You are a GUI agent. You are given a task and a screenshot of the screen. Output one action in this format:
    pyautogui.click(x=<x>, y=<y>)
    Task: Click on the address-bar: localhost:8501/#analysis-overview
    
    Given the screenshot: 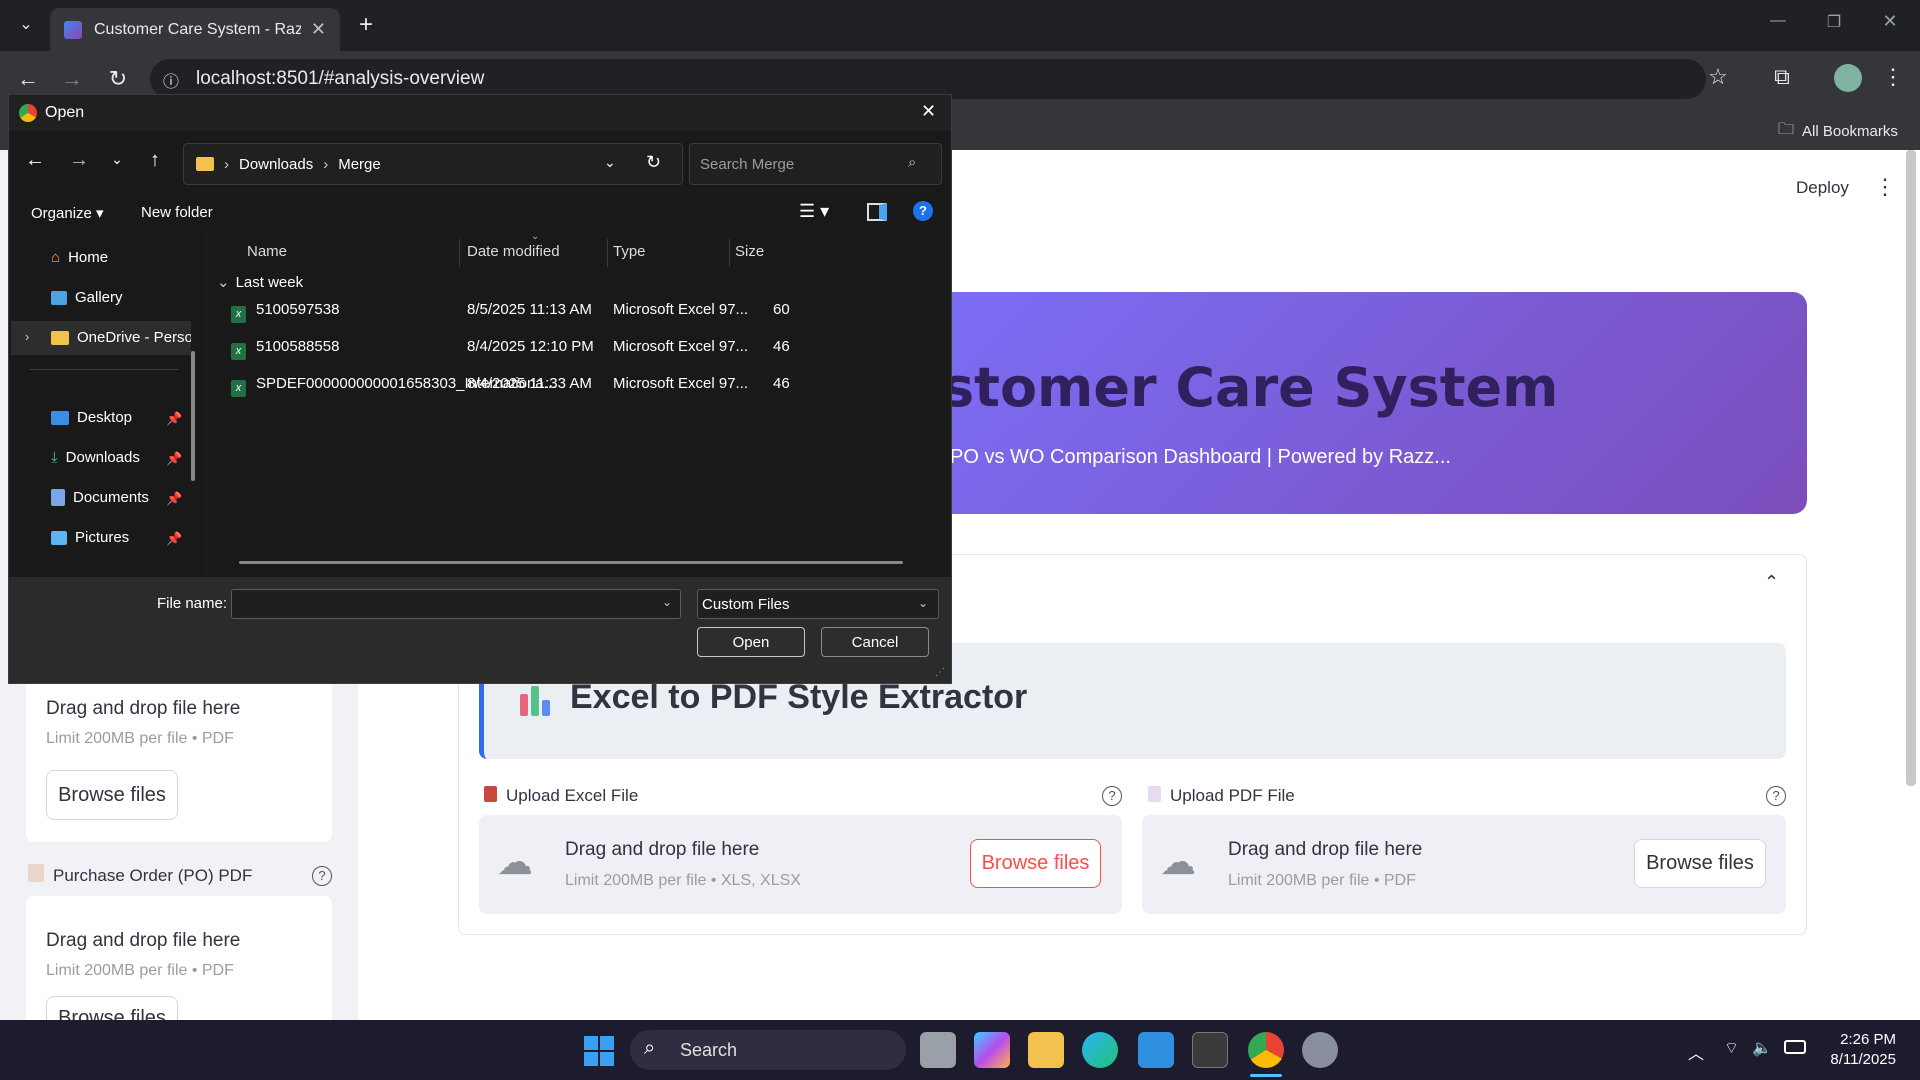 What is the action you would take?
    pyautogui.click(x=928, y=79)
    